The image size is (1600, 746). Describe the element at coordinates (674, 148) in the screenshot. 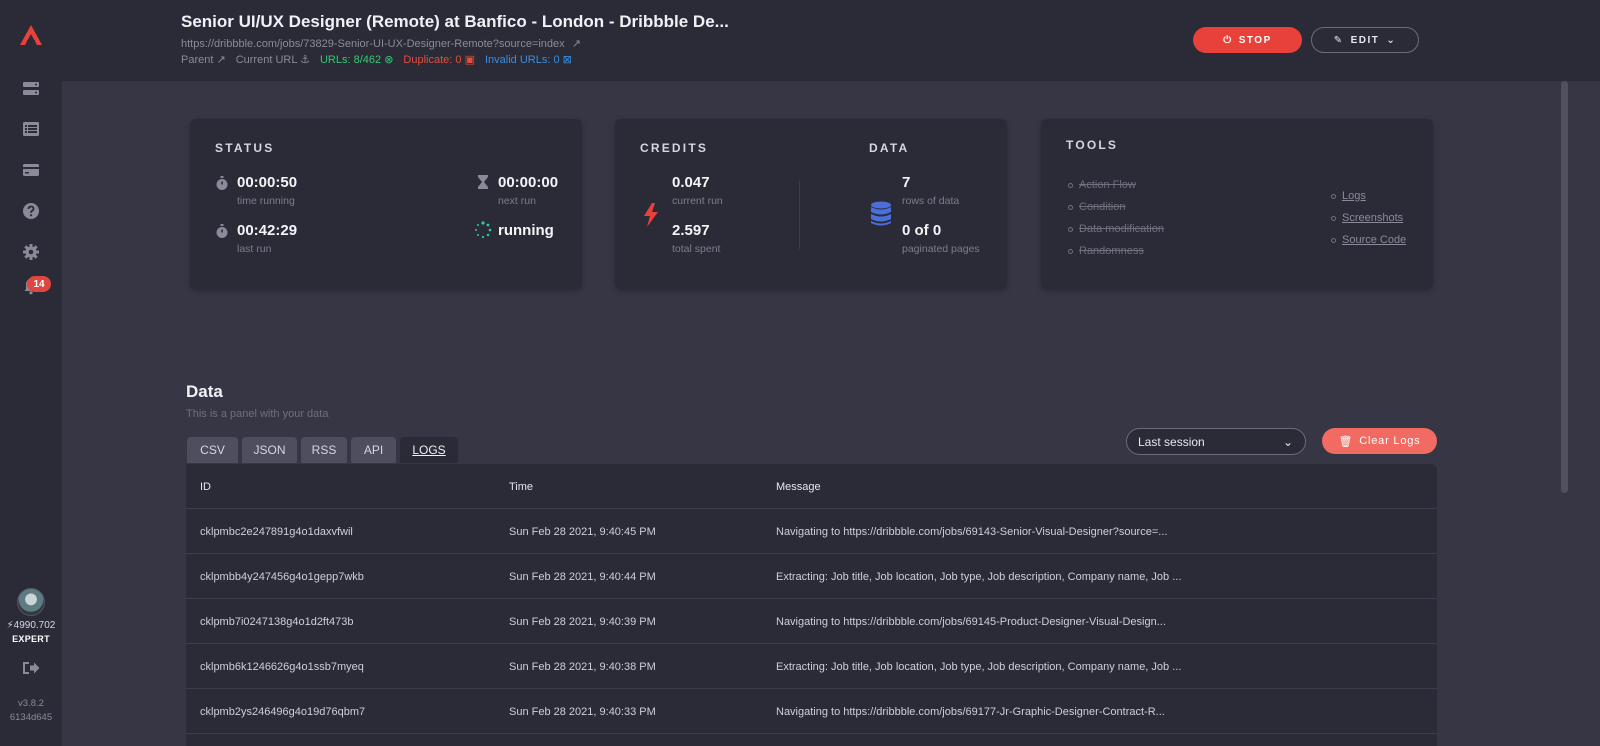

I see `credits-title: CREDITS` at that location.